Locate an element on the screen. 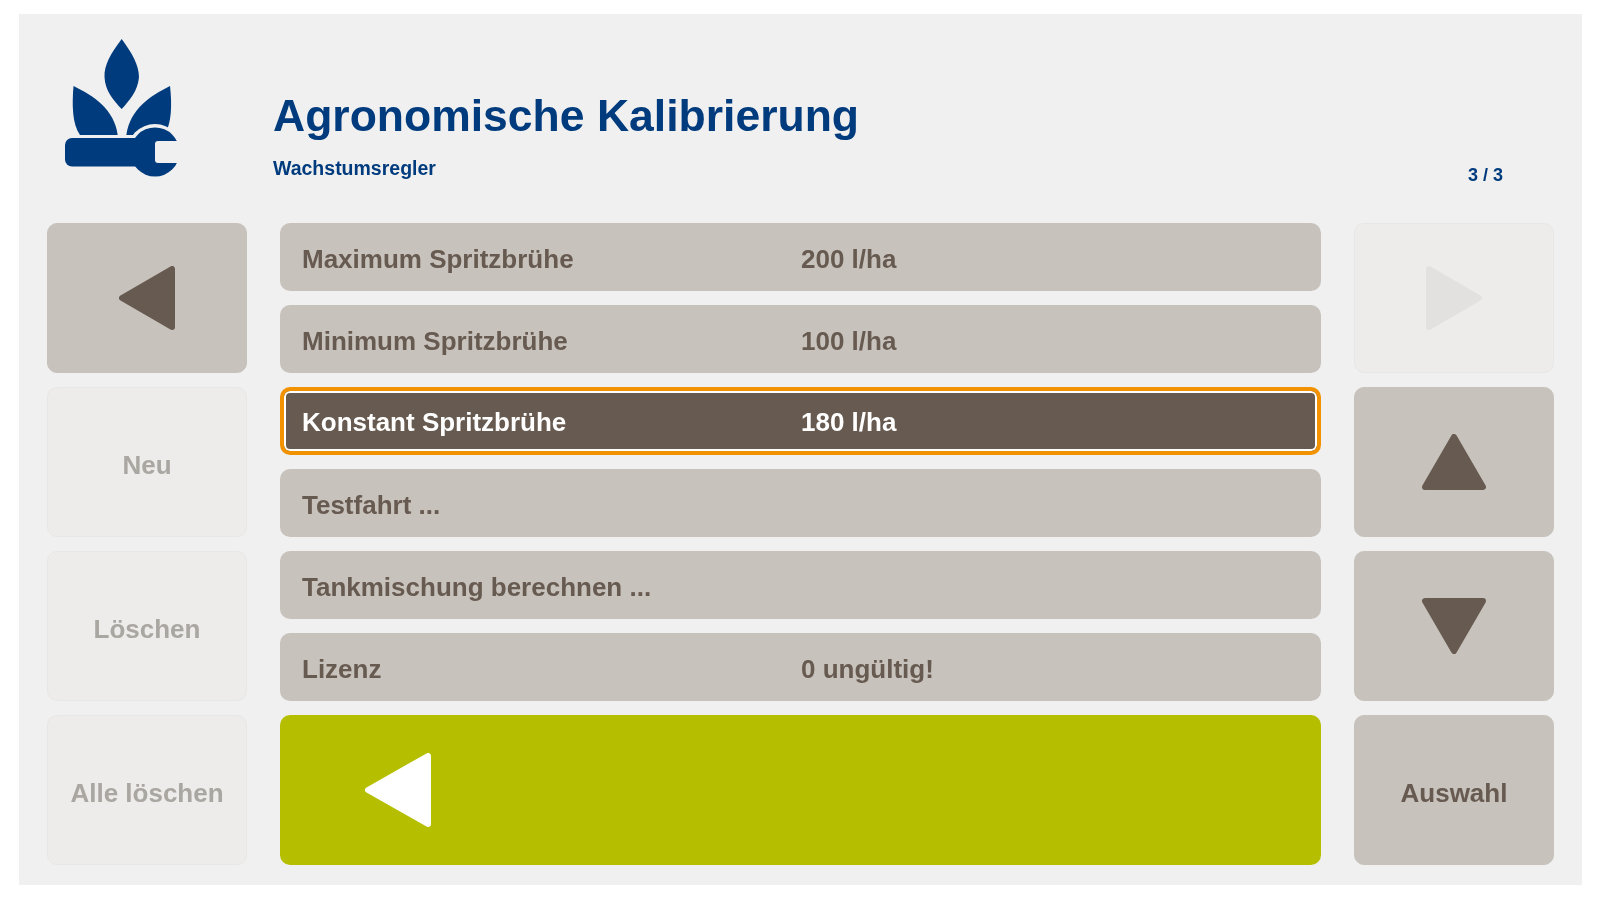 This screenshot has height=900, width=1600. up-triangle-icon is located at coordinates (1454, 462).